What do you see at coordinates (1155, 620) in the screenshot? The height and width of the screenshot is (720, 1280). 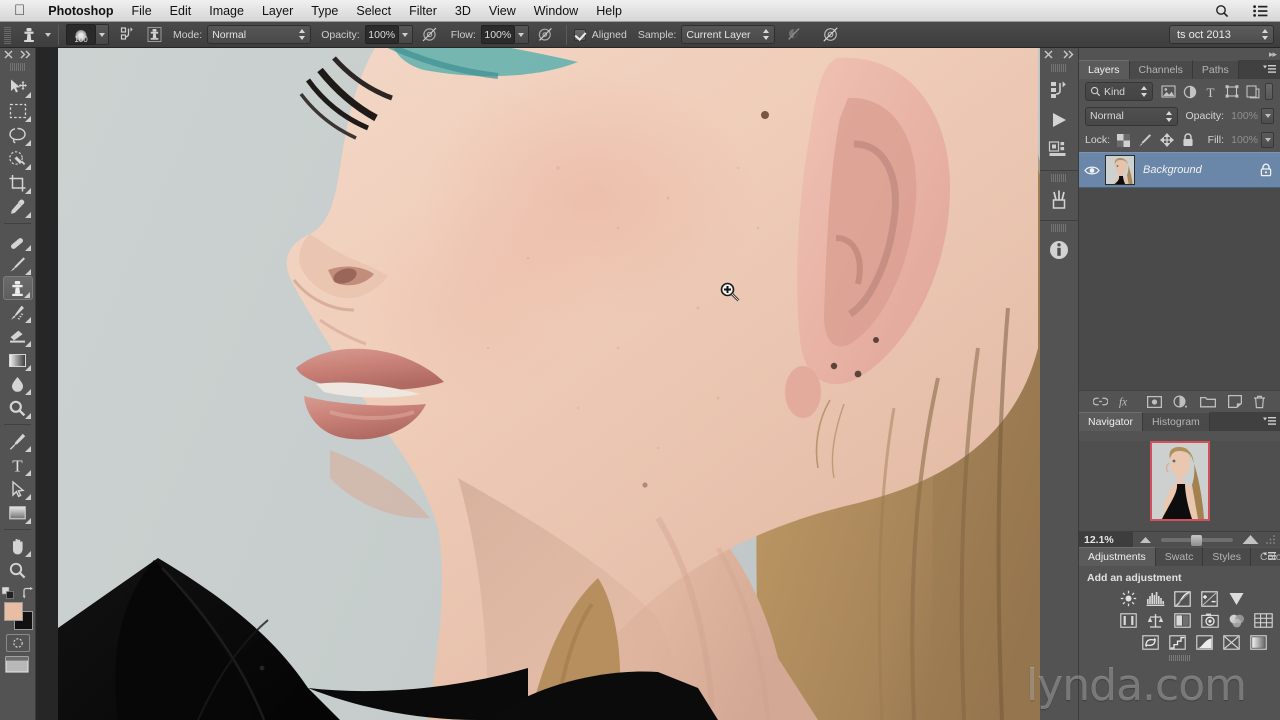 I see `color-balance-icon` at bounding box center [1155, 620].